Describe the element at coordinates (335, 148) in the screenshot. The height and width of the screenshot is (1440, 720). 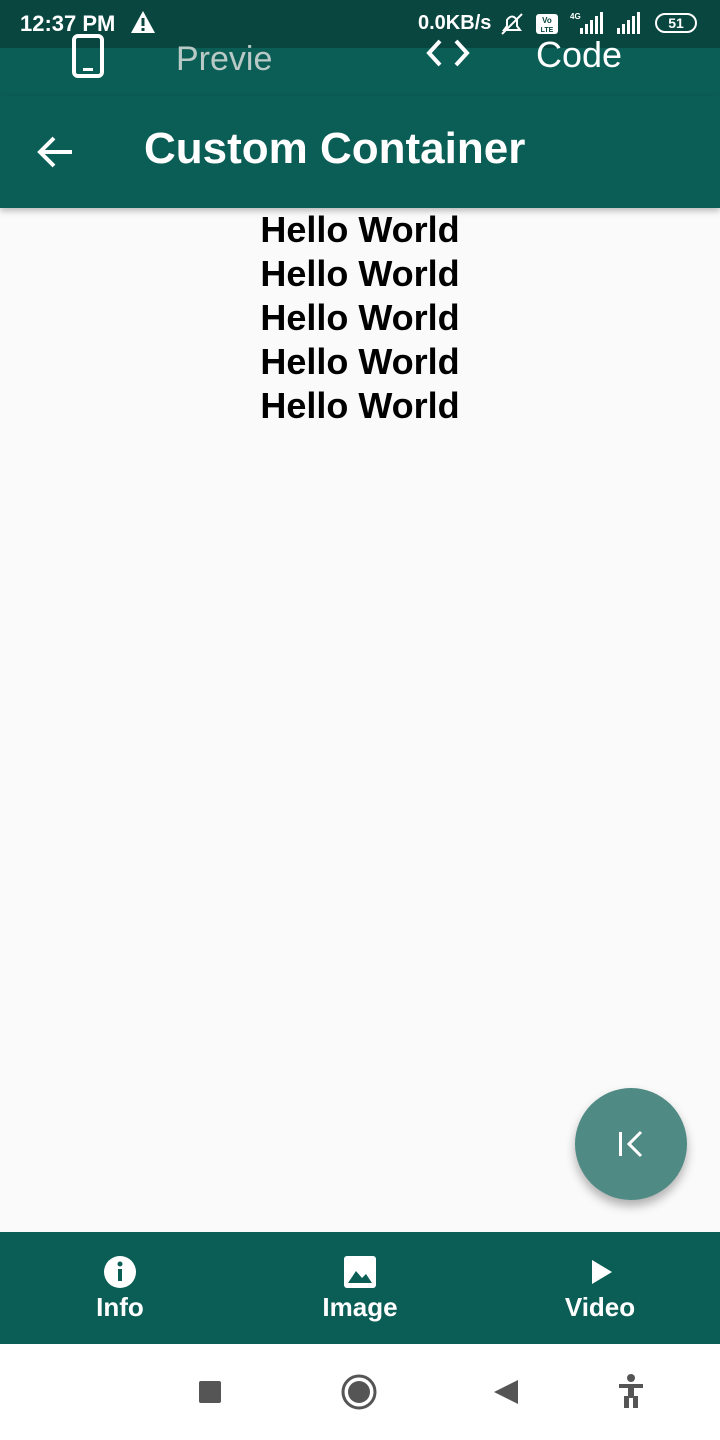
I see `page-title: Custom Container` at that location.